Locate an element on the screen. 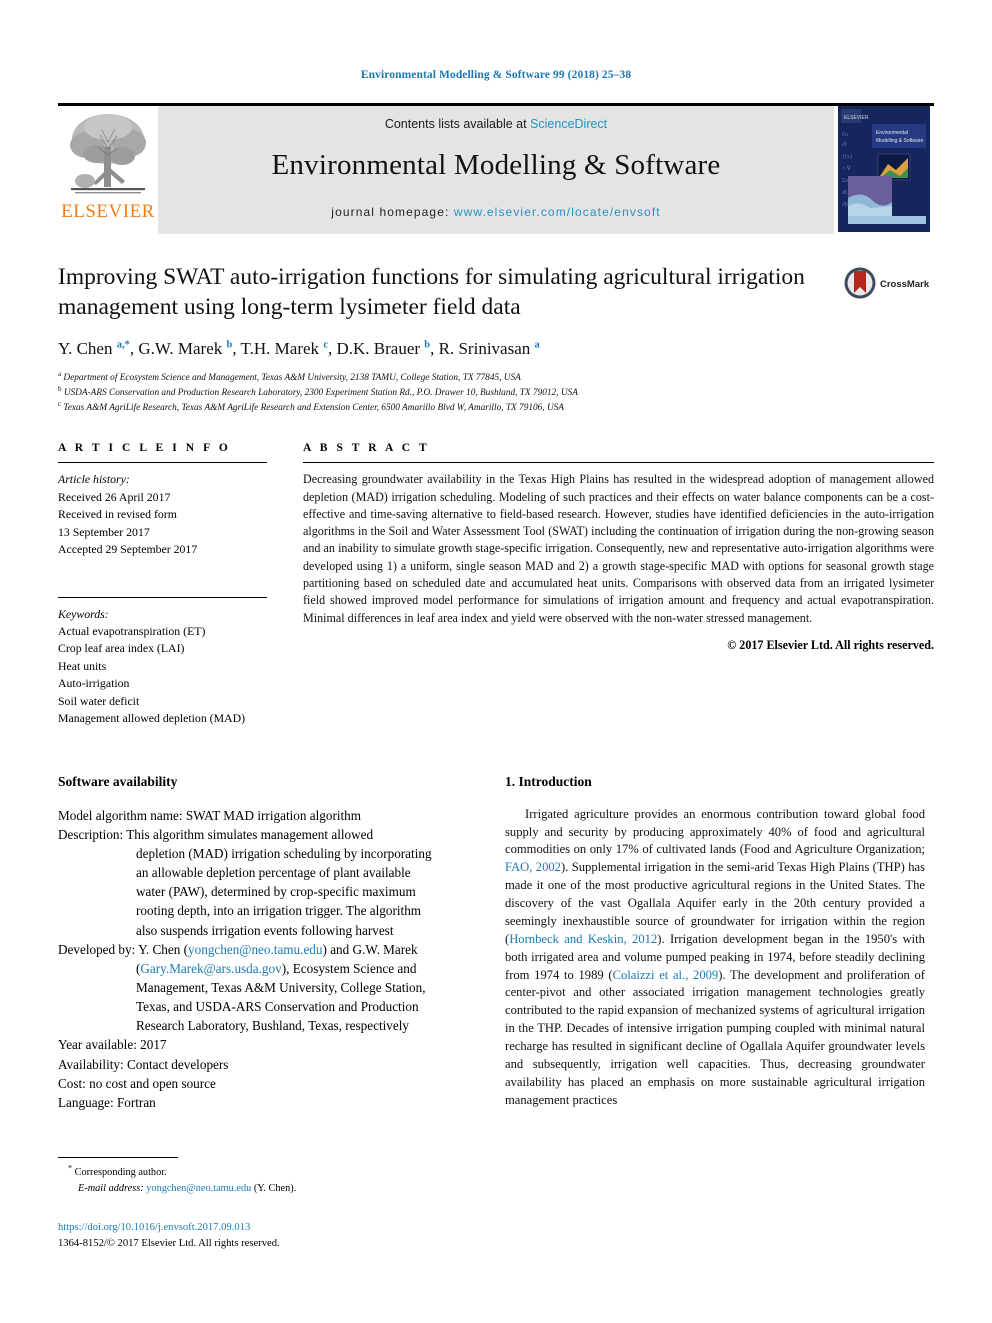 This screenshot has width=992, height=1323. affiliation-marker: b is located at coordinates (60, 389).